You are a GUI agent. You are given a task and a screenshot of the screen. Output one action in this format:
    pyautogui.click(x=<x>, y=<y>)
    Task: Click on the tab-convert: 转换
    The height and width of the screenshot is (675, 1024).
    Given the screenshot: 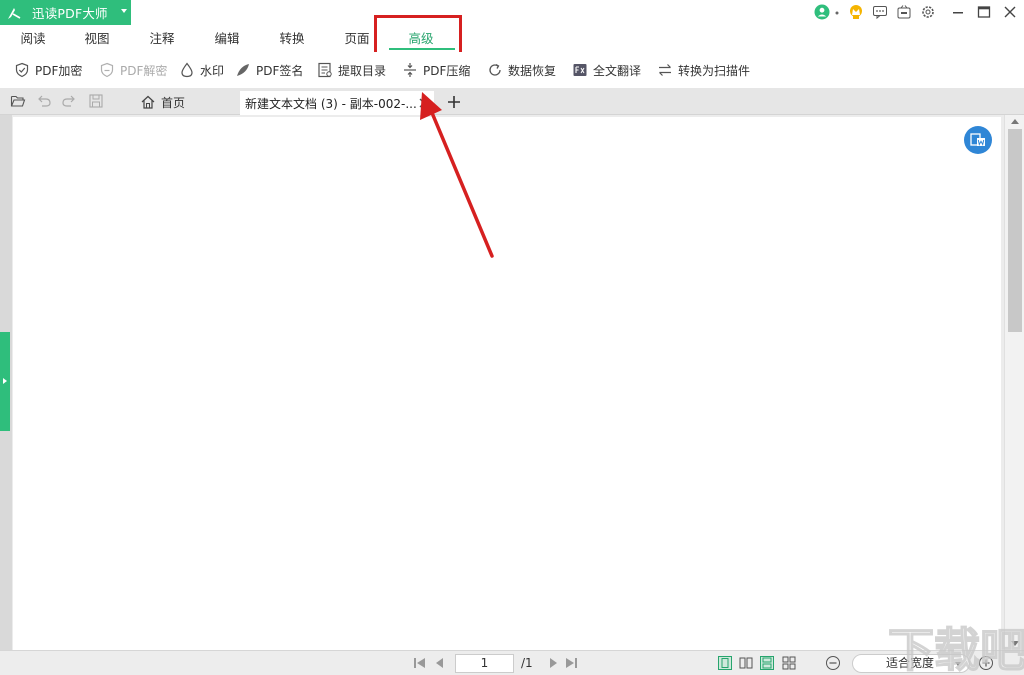 What is the action you would take?
    pyautogui.click(x=292, y=39)
    